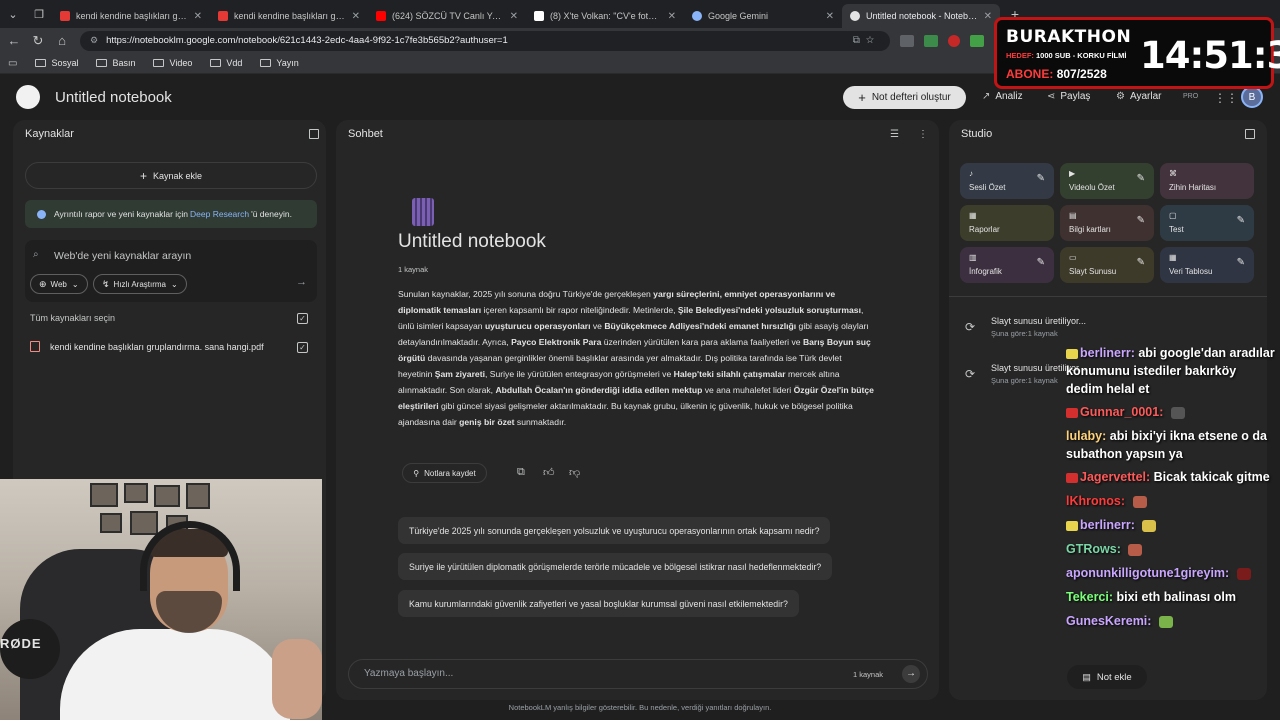 This screenshot has height=720, width=1280. Describe the element at coordinates (1007, 223) in the screenshot. I see `studio-tile: ▦ Raporlar` at that location.